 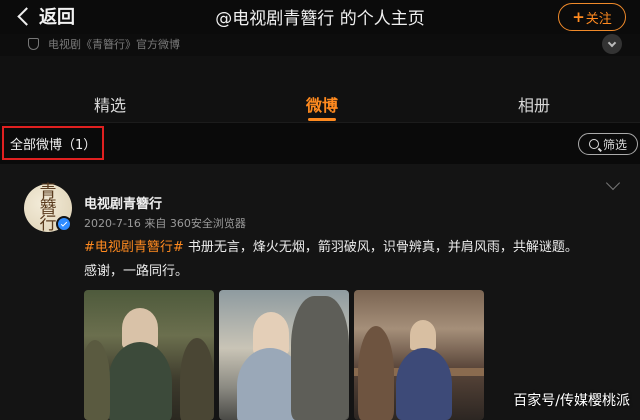 What do you see at coordinates (33, 44) in the screenshot?
I see `shield-icon` at bounding box center [33, 44].